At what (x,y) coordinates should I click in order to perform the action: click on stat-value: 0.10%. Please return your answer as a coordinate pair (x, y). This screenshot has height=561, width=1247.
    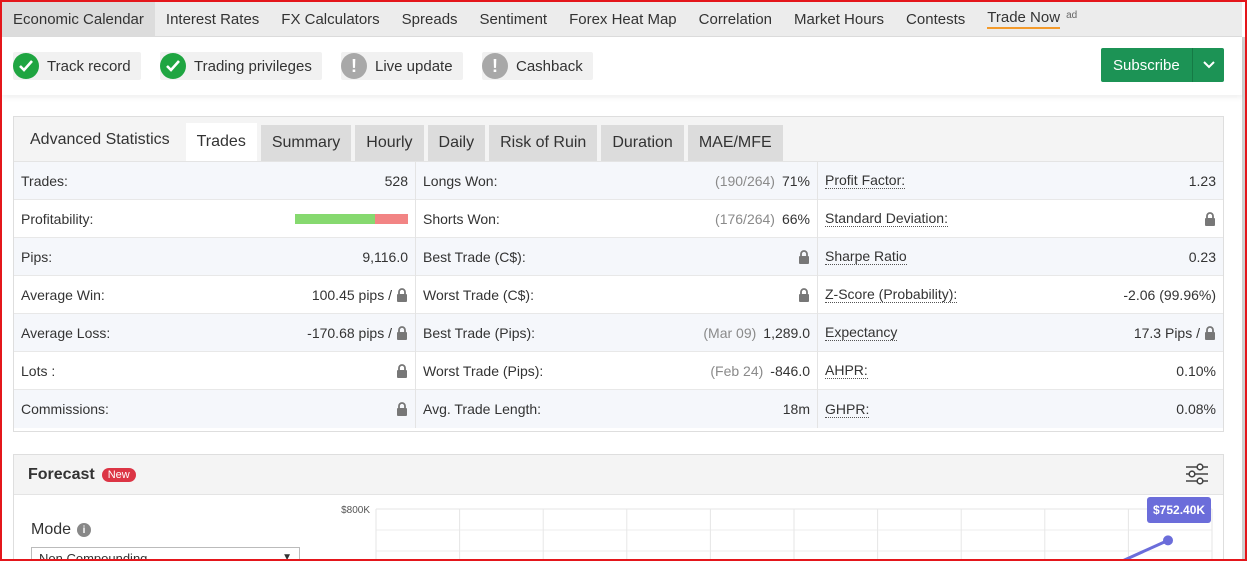
    Looking at the image, I should click on (1196, 370).